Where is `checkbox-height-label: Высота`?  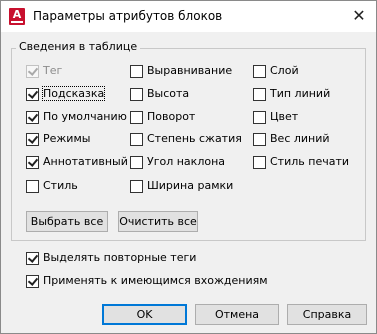
checkbox-height-label: Высота is located at coordinates (168, 93).